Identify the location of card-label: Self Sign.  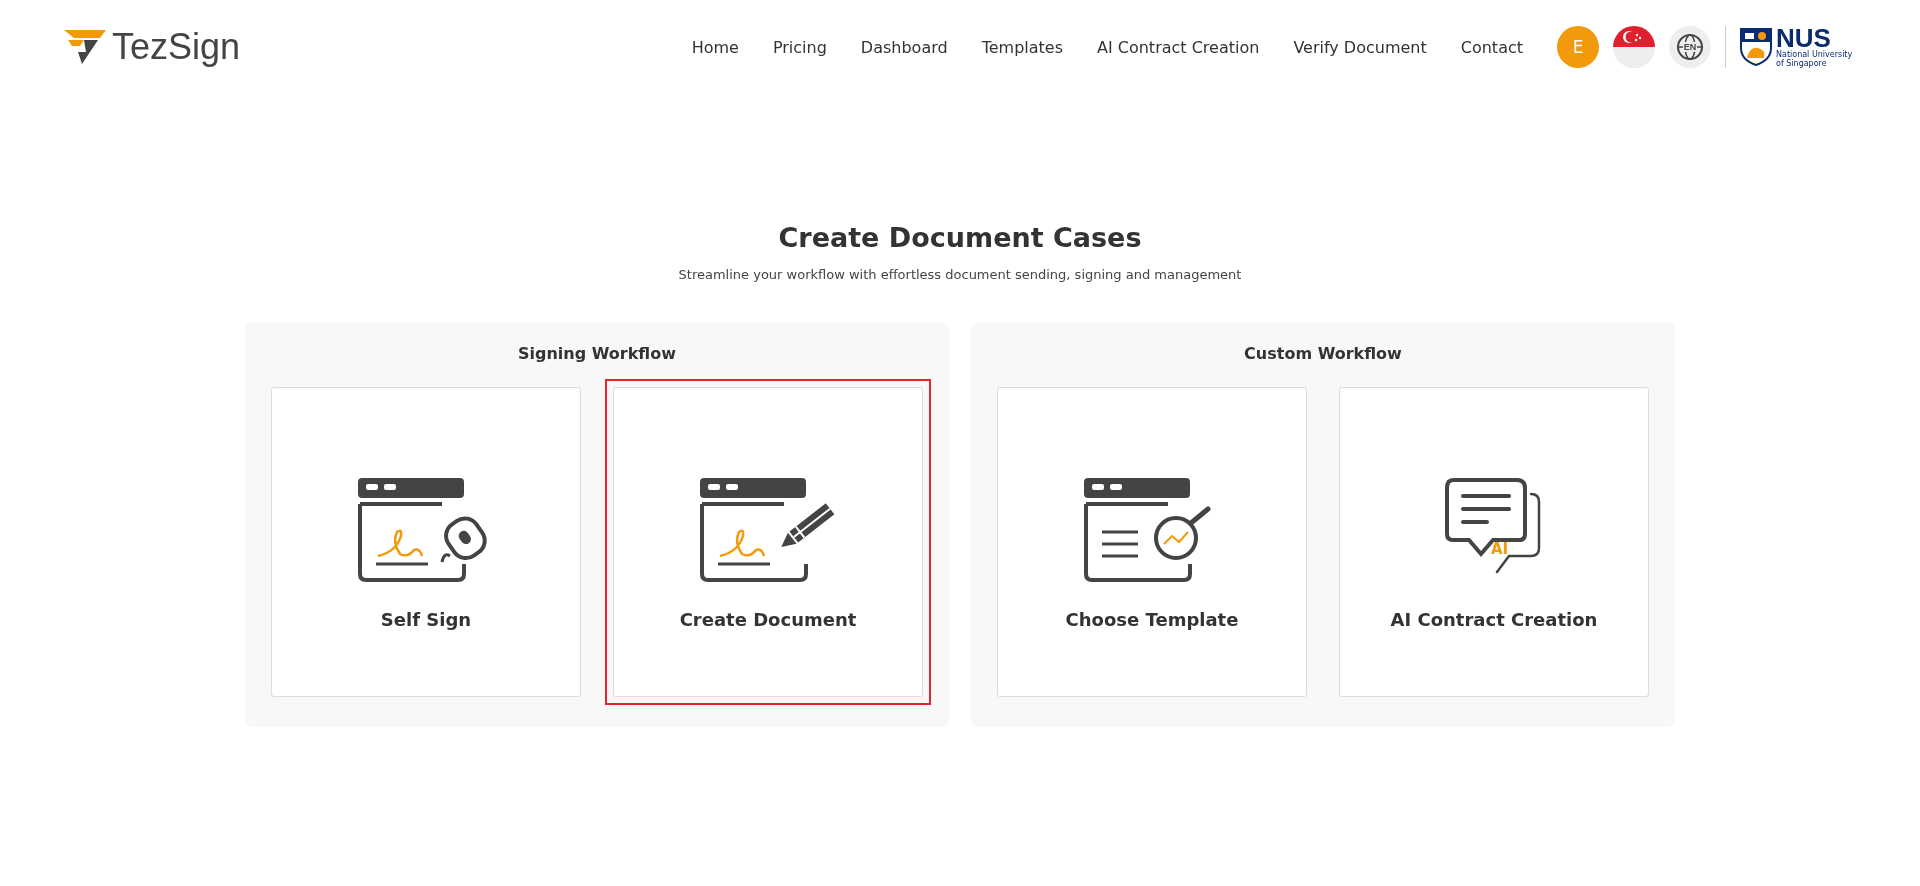
(426, 619).